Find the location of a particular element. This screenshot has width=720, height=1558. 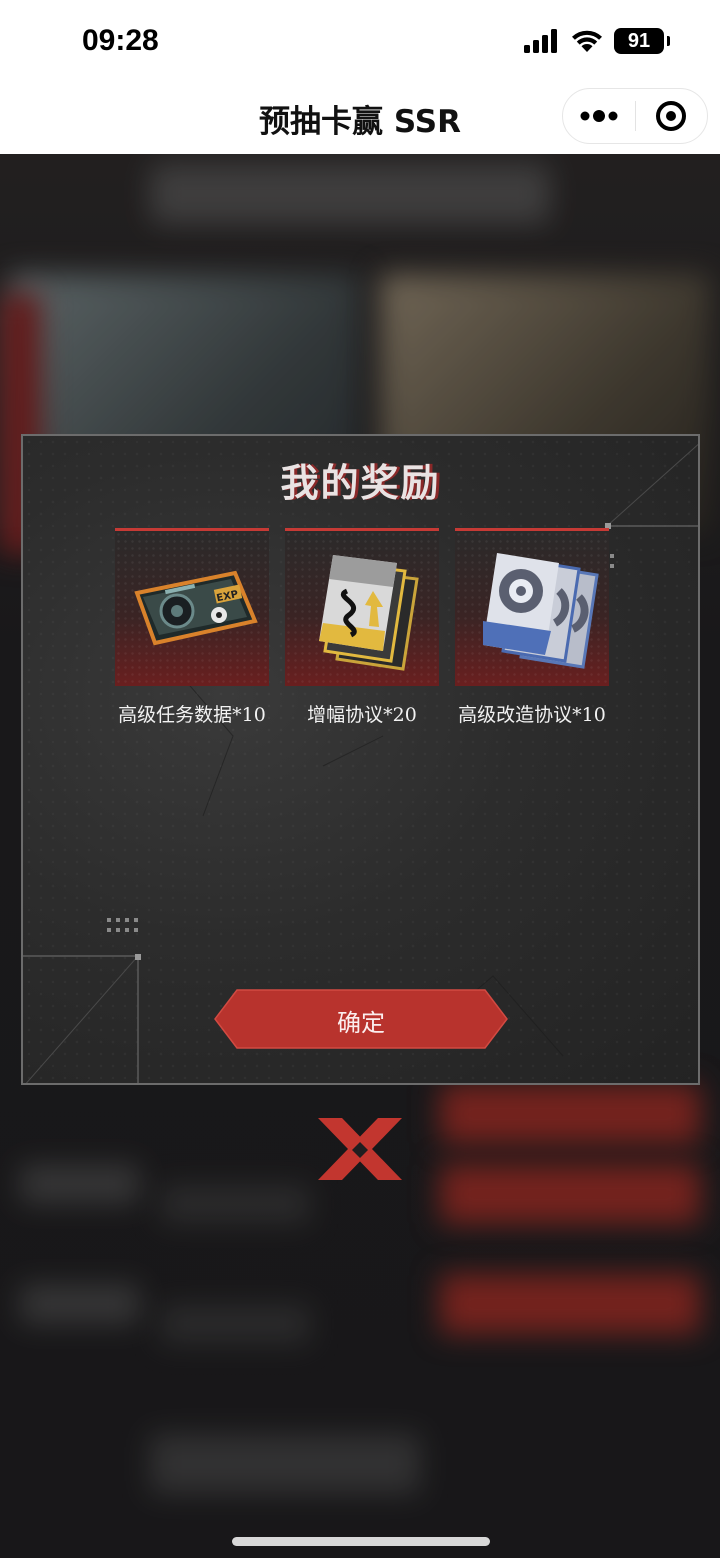

reward-item: EXP 高级任务数据*10 is located at coordinates (192, 627).